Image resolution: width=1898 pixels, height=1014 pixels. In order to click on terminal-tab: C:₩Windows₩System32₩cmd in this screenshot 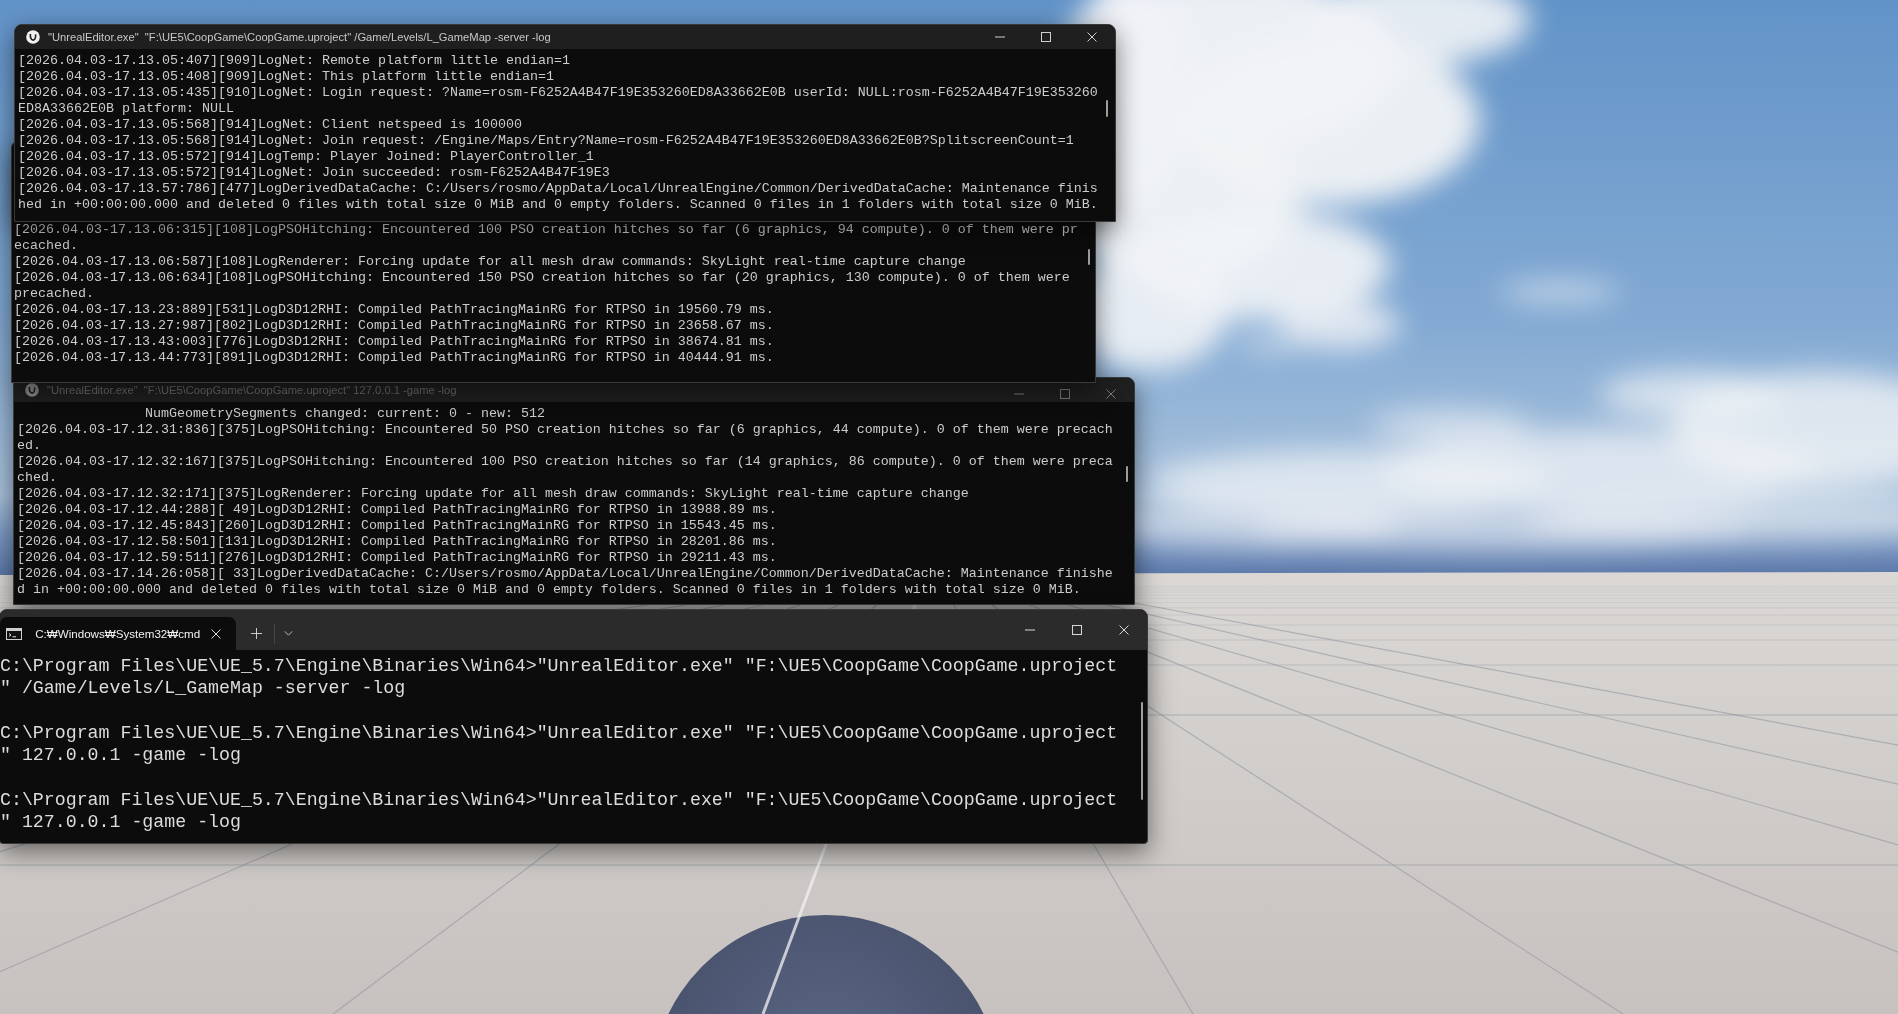, I will do `click(118, 633)`.